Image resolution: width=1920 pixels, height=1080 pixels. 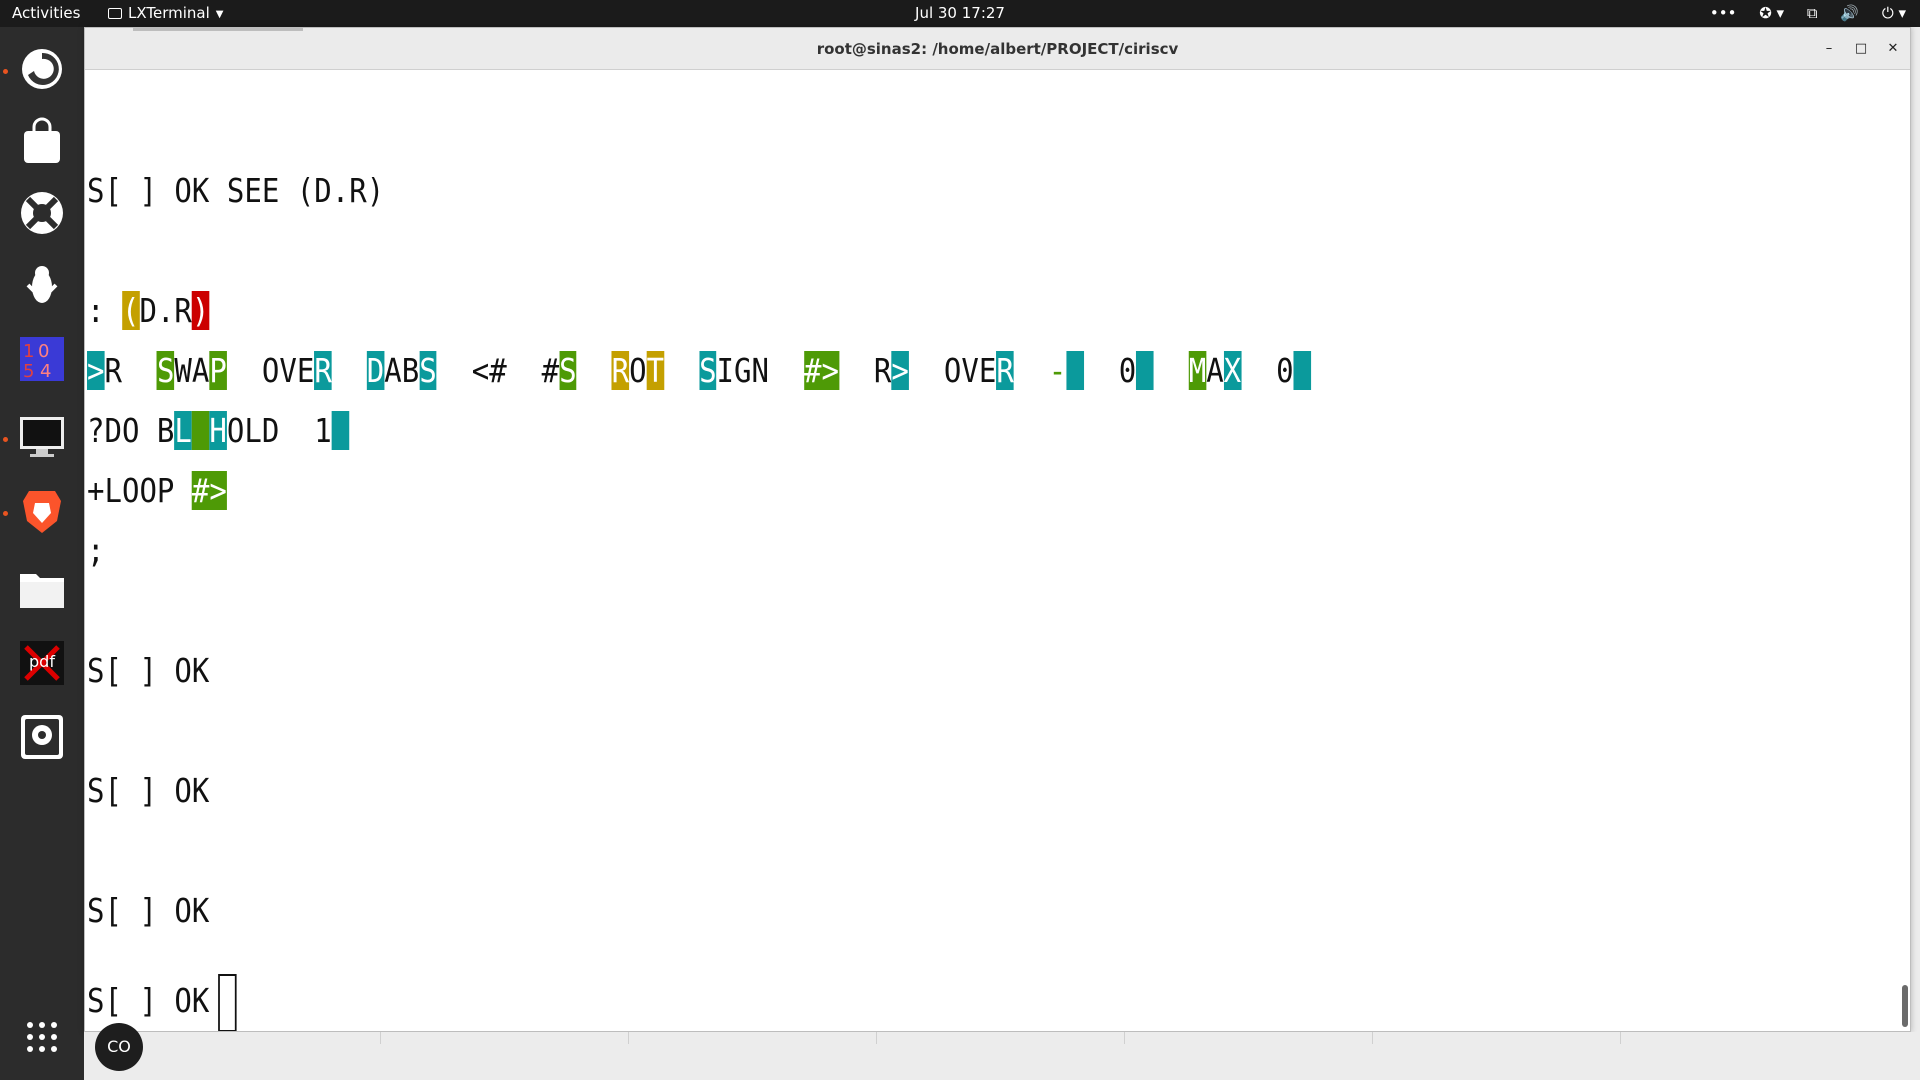 What do you see at coordinates (42, 1037) in the screenshot?
I see `grid-icon` at bounding box center [42, 1037].